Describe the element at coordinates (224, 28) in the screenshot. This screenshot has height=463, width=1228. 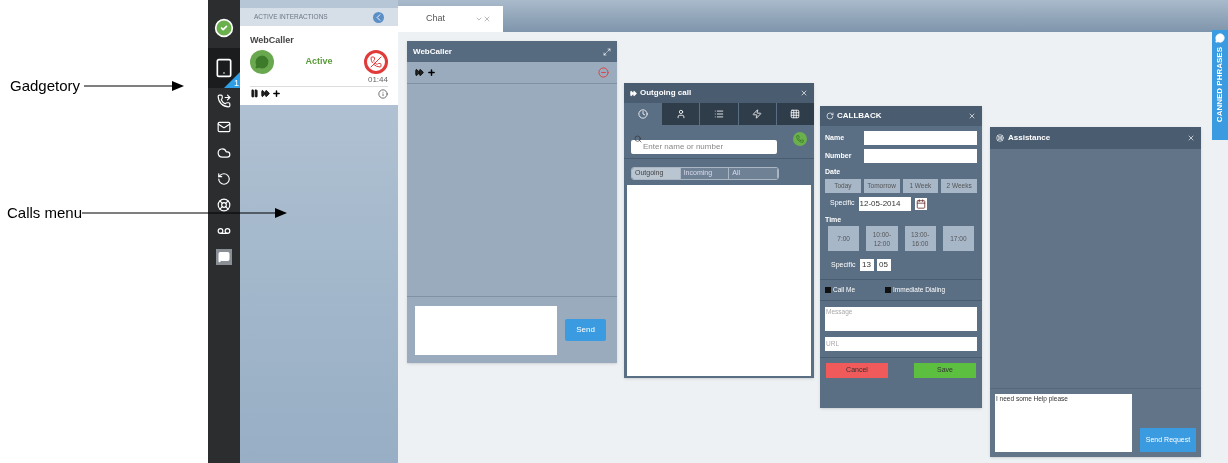
I see `check-icon` at that location.